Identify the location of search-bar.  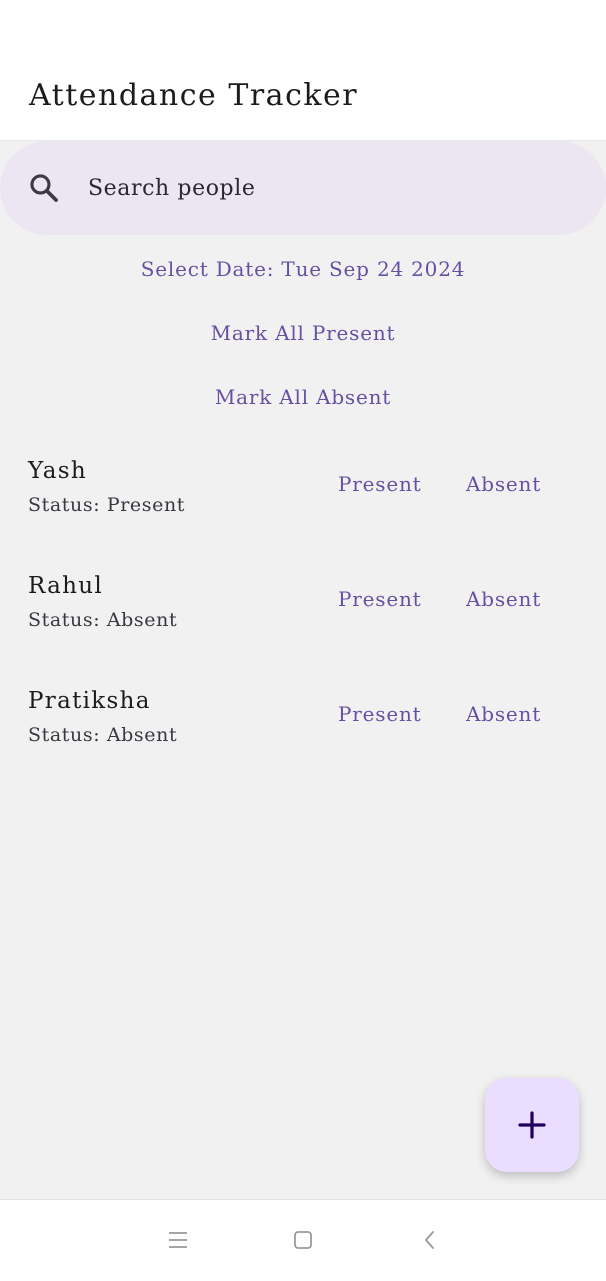
(303, 188).